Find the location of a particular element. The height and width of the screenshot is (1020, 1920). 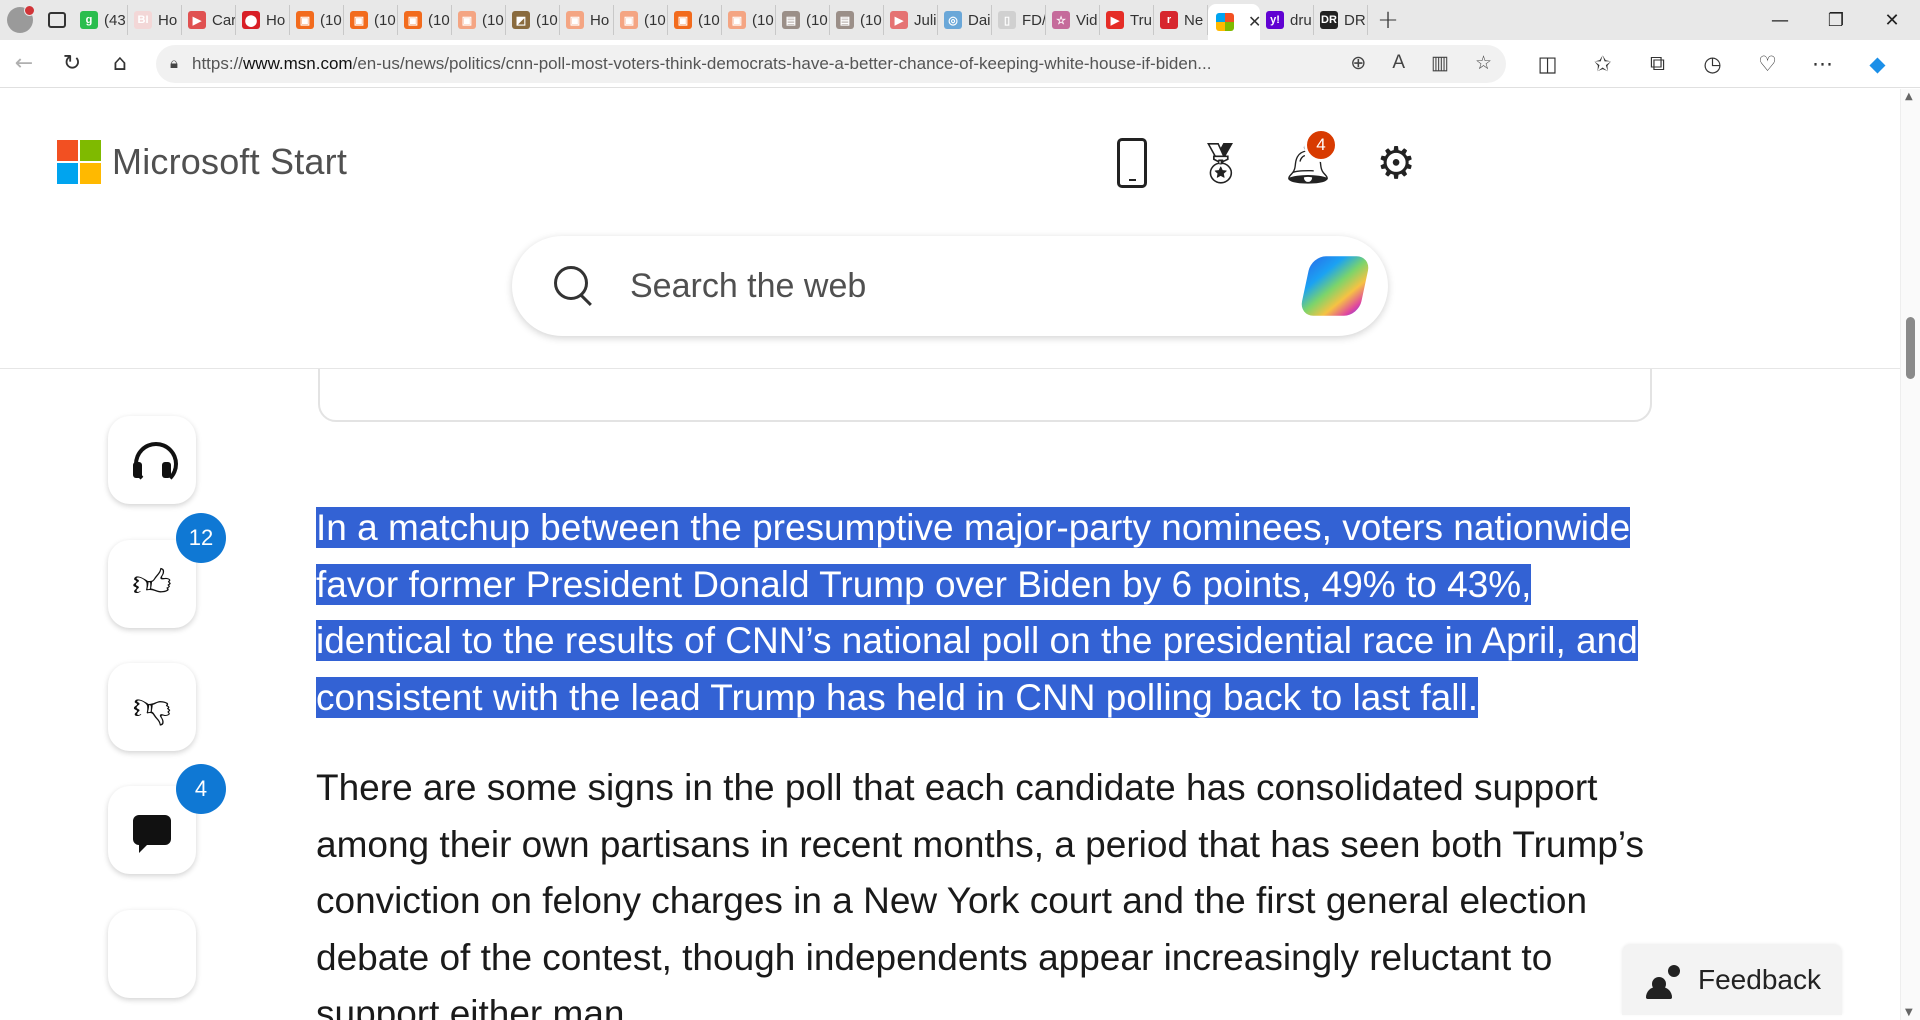

profile-button is located at coordinates (20, 20).